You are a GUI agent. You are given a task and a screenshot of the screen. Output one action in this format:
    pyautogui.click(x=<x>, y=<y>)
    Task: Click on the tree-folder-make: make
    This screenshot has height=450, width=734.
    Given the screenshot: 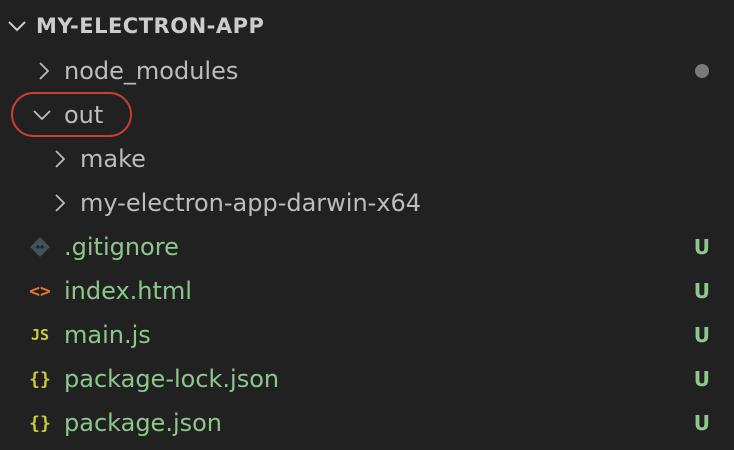 What is the action you would take?
    pyautogui.click(x=367, y=159)
    